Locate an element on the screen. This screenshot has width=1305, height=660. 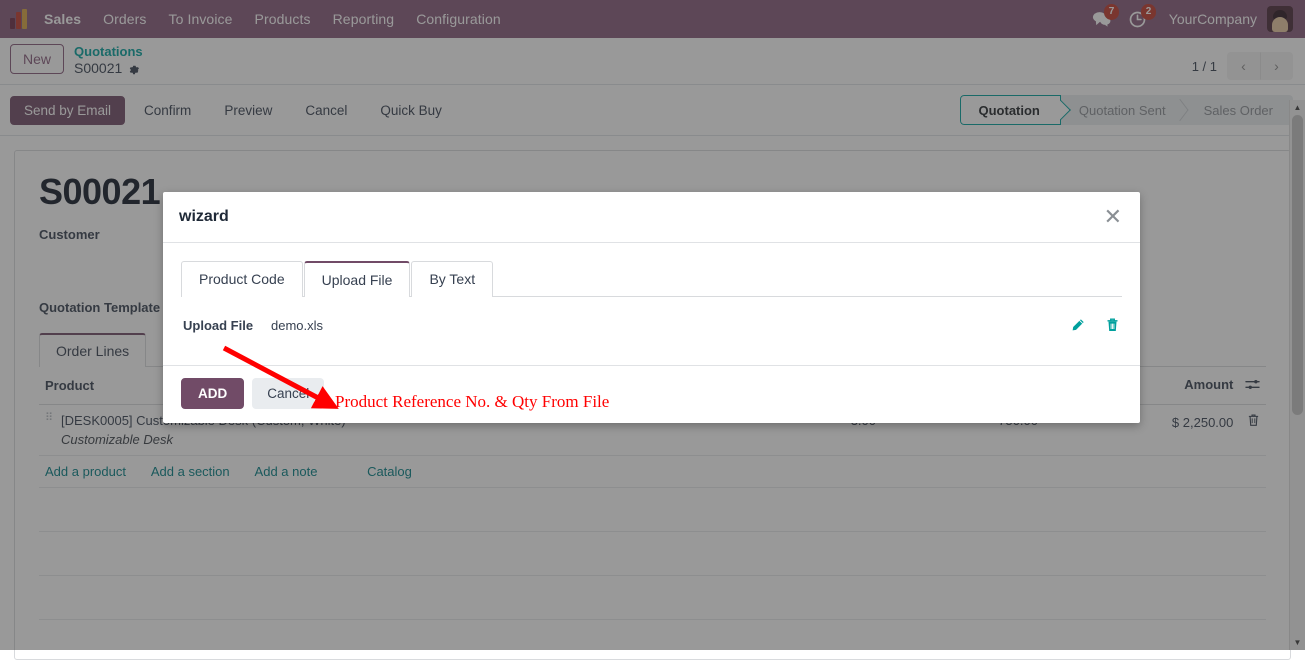
upload-file-value: demo.xls is located at coordinates (297, 325).